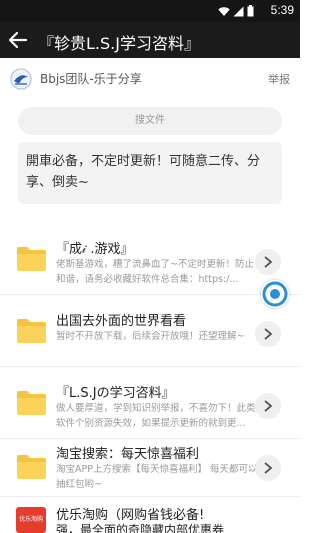 This screenshot has width=320, height=533. I want to click on promo-item: 优乐淘购 优乐淘购（网购省钱必备! 强，最全面的奇隐藏内部优惠券, so click(150, 515).